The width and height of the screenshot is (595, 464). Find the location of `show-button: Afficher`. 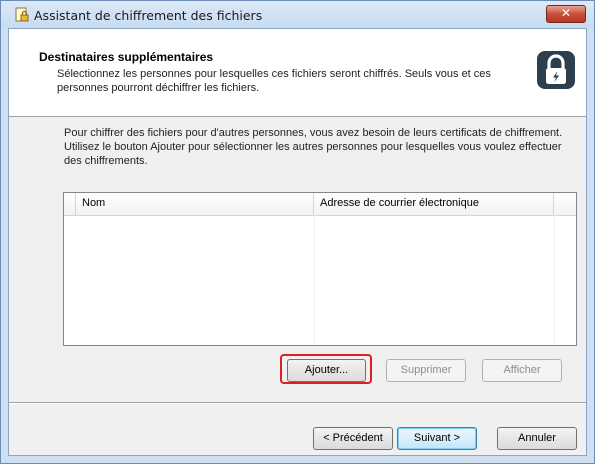

show-button: Afficher is located at coordinates (522, 370).